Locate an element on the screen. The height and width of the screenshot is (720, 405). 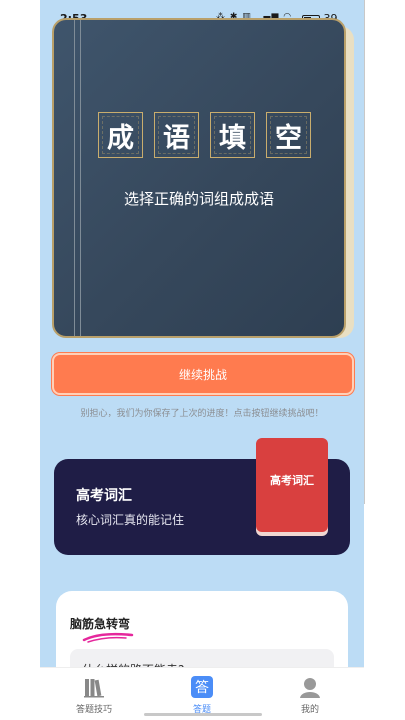
teaser-card-title: 脑筋急转弯 is located at coordinates (100, 624).